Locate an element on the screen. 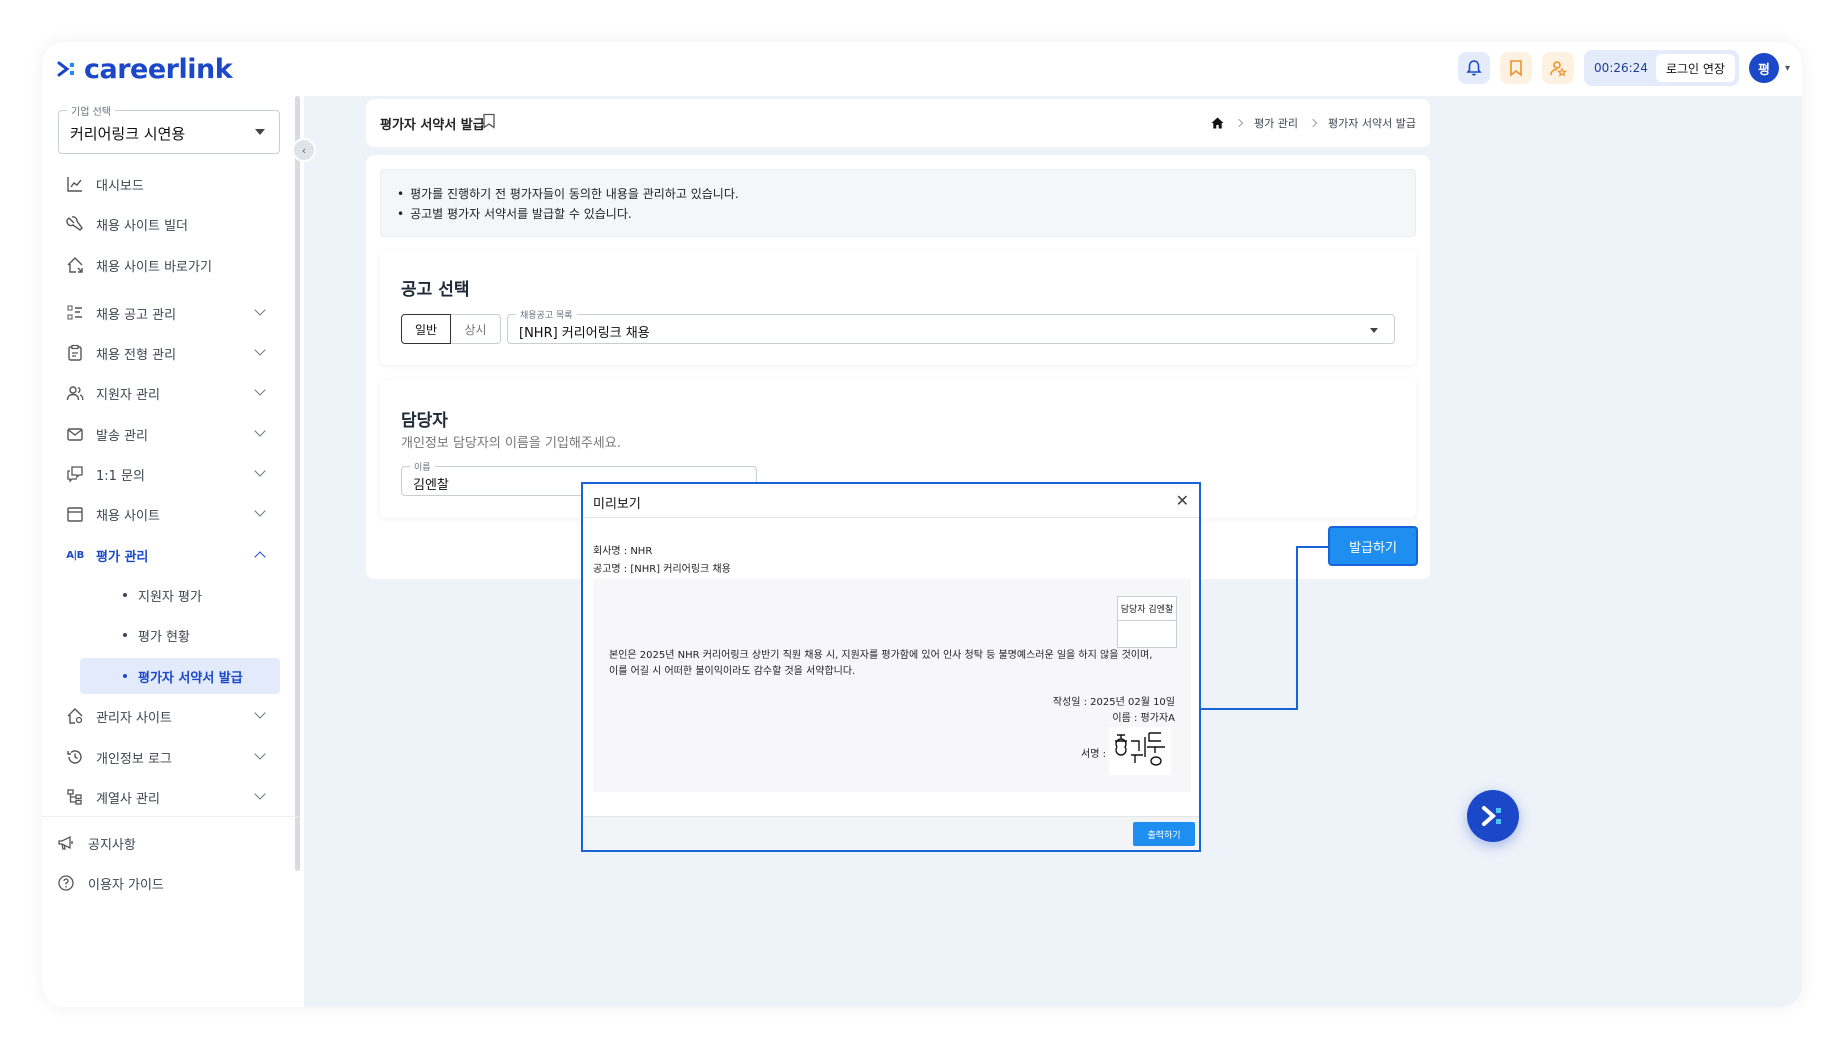  issue-button: 발급하기 is located at coordinates (1373, 546).